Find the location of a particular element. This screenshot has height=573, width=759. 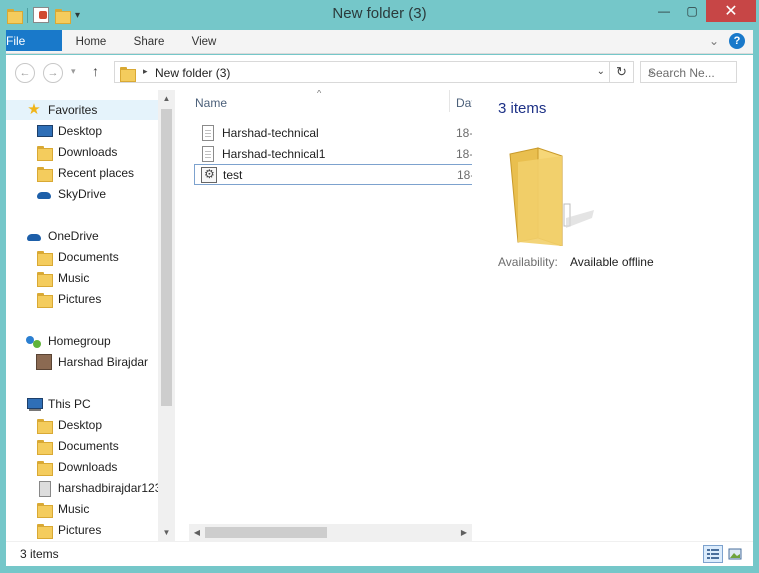

back-button: ← is located at coordinates (25, 73).